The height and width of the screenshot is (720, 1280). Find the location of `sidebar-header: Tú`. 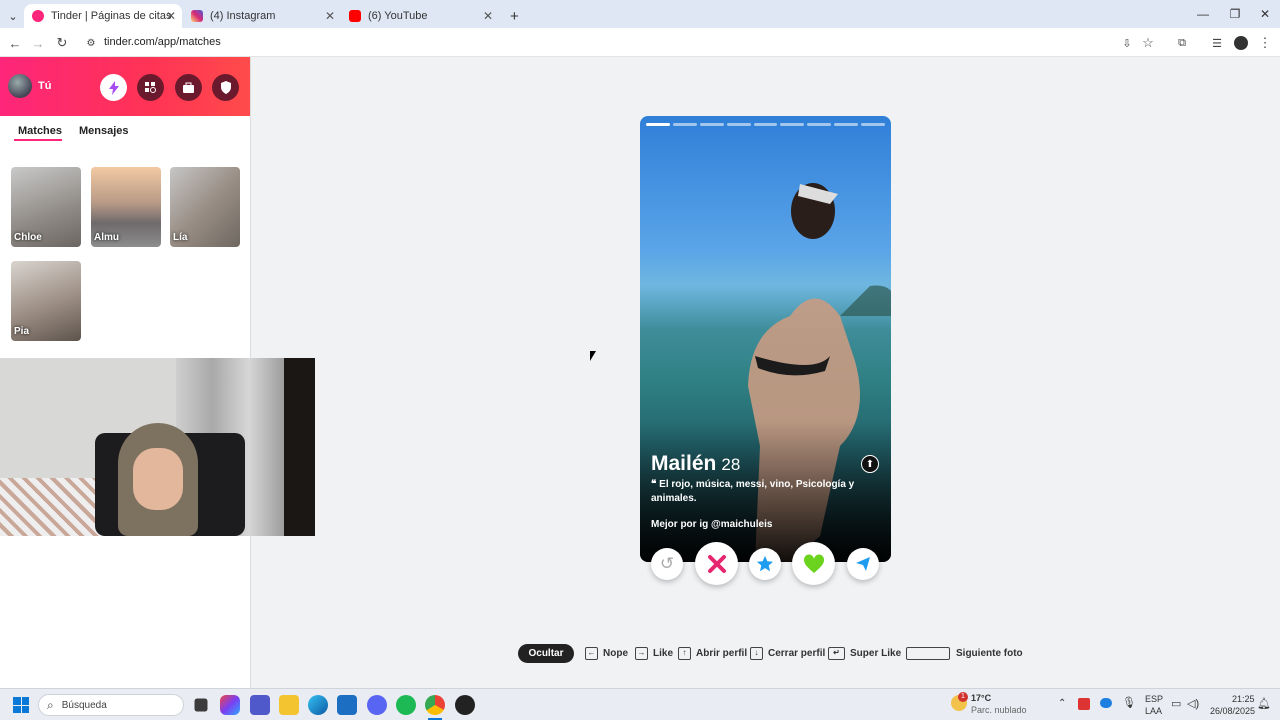

sidebar-header: Tú is located at coordinates (125, 86).